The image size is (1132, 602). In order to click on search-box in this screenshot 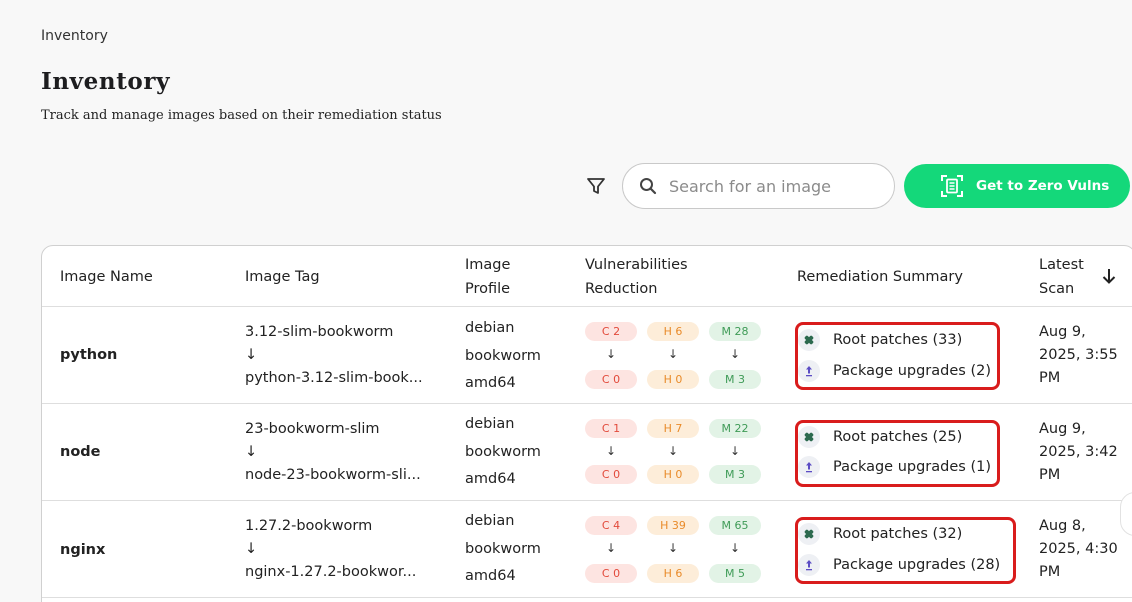, I will do `click(758, 186)`.